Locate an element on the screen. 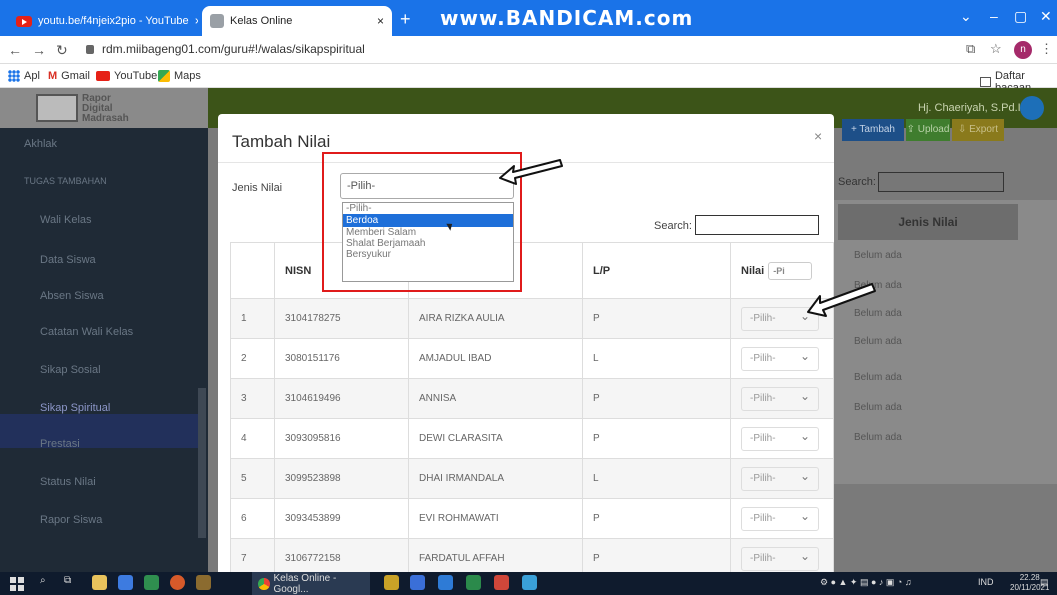 Image resolution: width=1057 pixels, height=595 pixels. task-view-icon: ⧉ is located at coordinates (67, 580).